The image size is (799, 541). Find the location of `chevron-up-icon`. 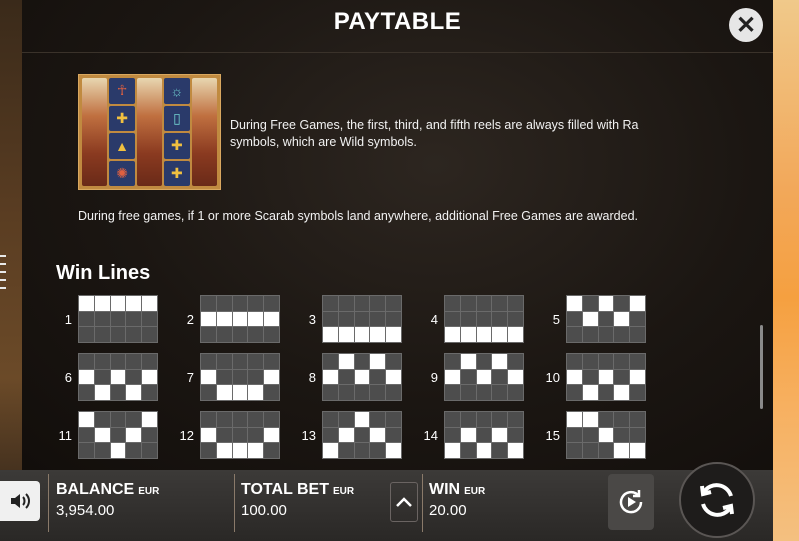

chevron-up-icon is located at coordinates (404, 502).